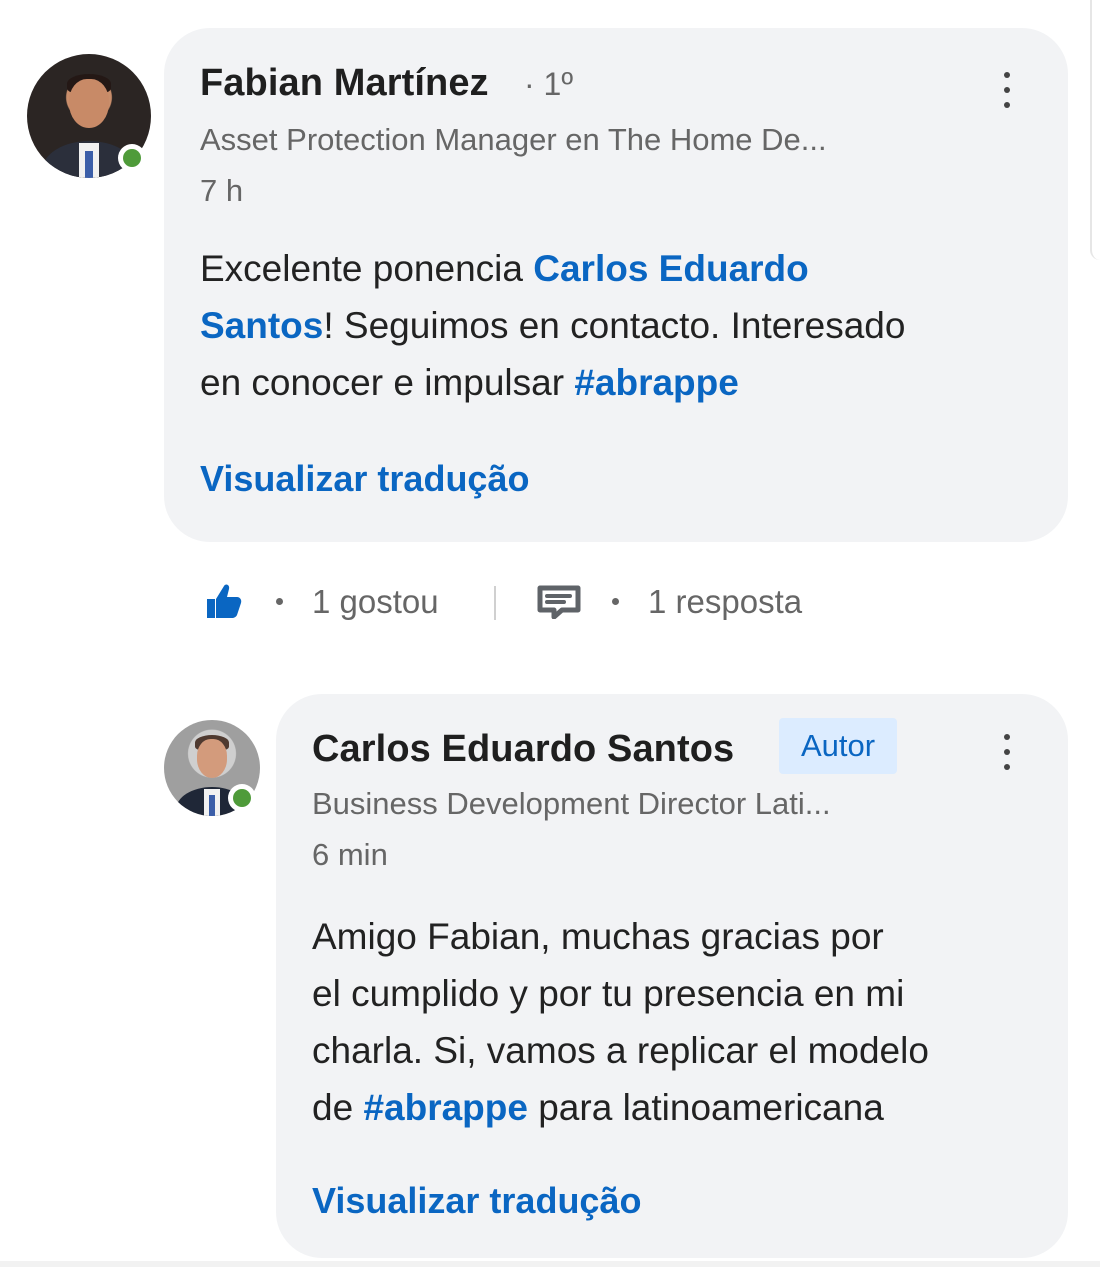  I want to click on comment-line-2: Santos! Seguimos en contacto. Interesado, so click(625, 325).